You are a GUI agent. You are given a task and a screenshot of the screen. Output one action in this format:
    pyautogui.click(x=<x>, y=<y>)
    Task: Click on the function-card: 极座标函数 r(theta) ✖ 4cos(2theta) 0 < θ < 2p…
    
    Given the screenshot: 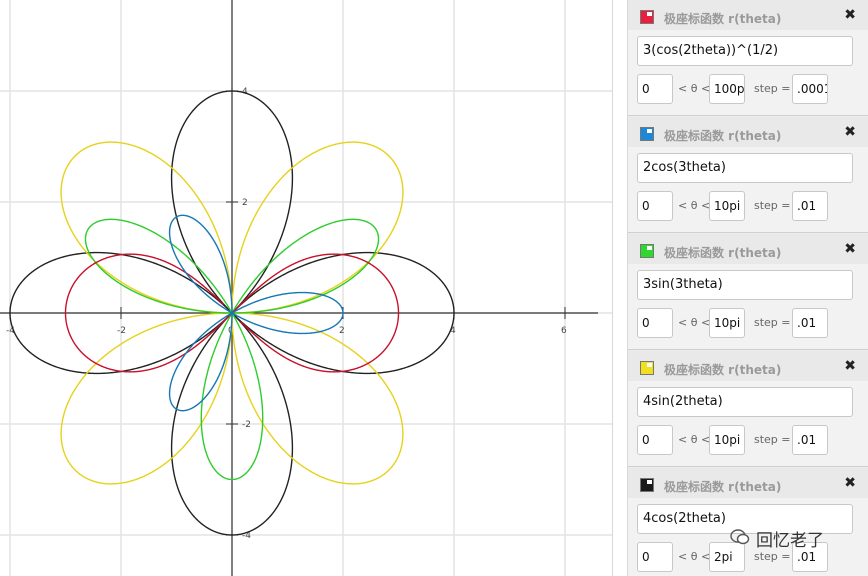 What is the action you would take?
    pyautogui.click(x=748, y=522)
    